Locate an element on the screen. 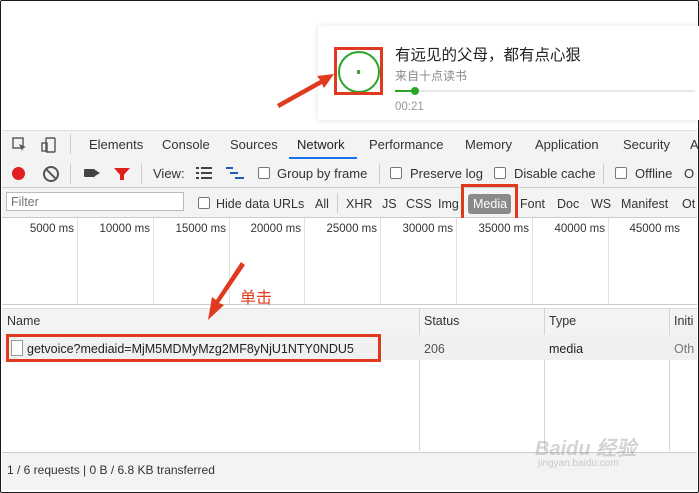 The image size is (699, 493). group-by-frame-checkbox is located at coordinates (264, 173).